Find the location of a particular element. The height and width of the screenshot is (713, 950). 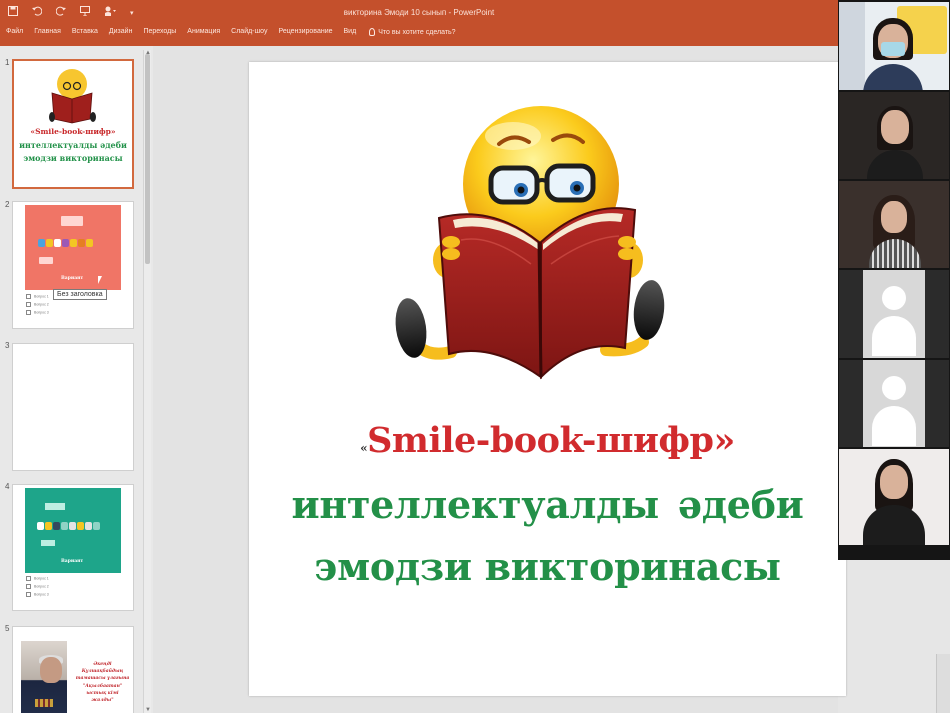

tab-insert: Вставка is located at coordinates (85, 32).